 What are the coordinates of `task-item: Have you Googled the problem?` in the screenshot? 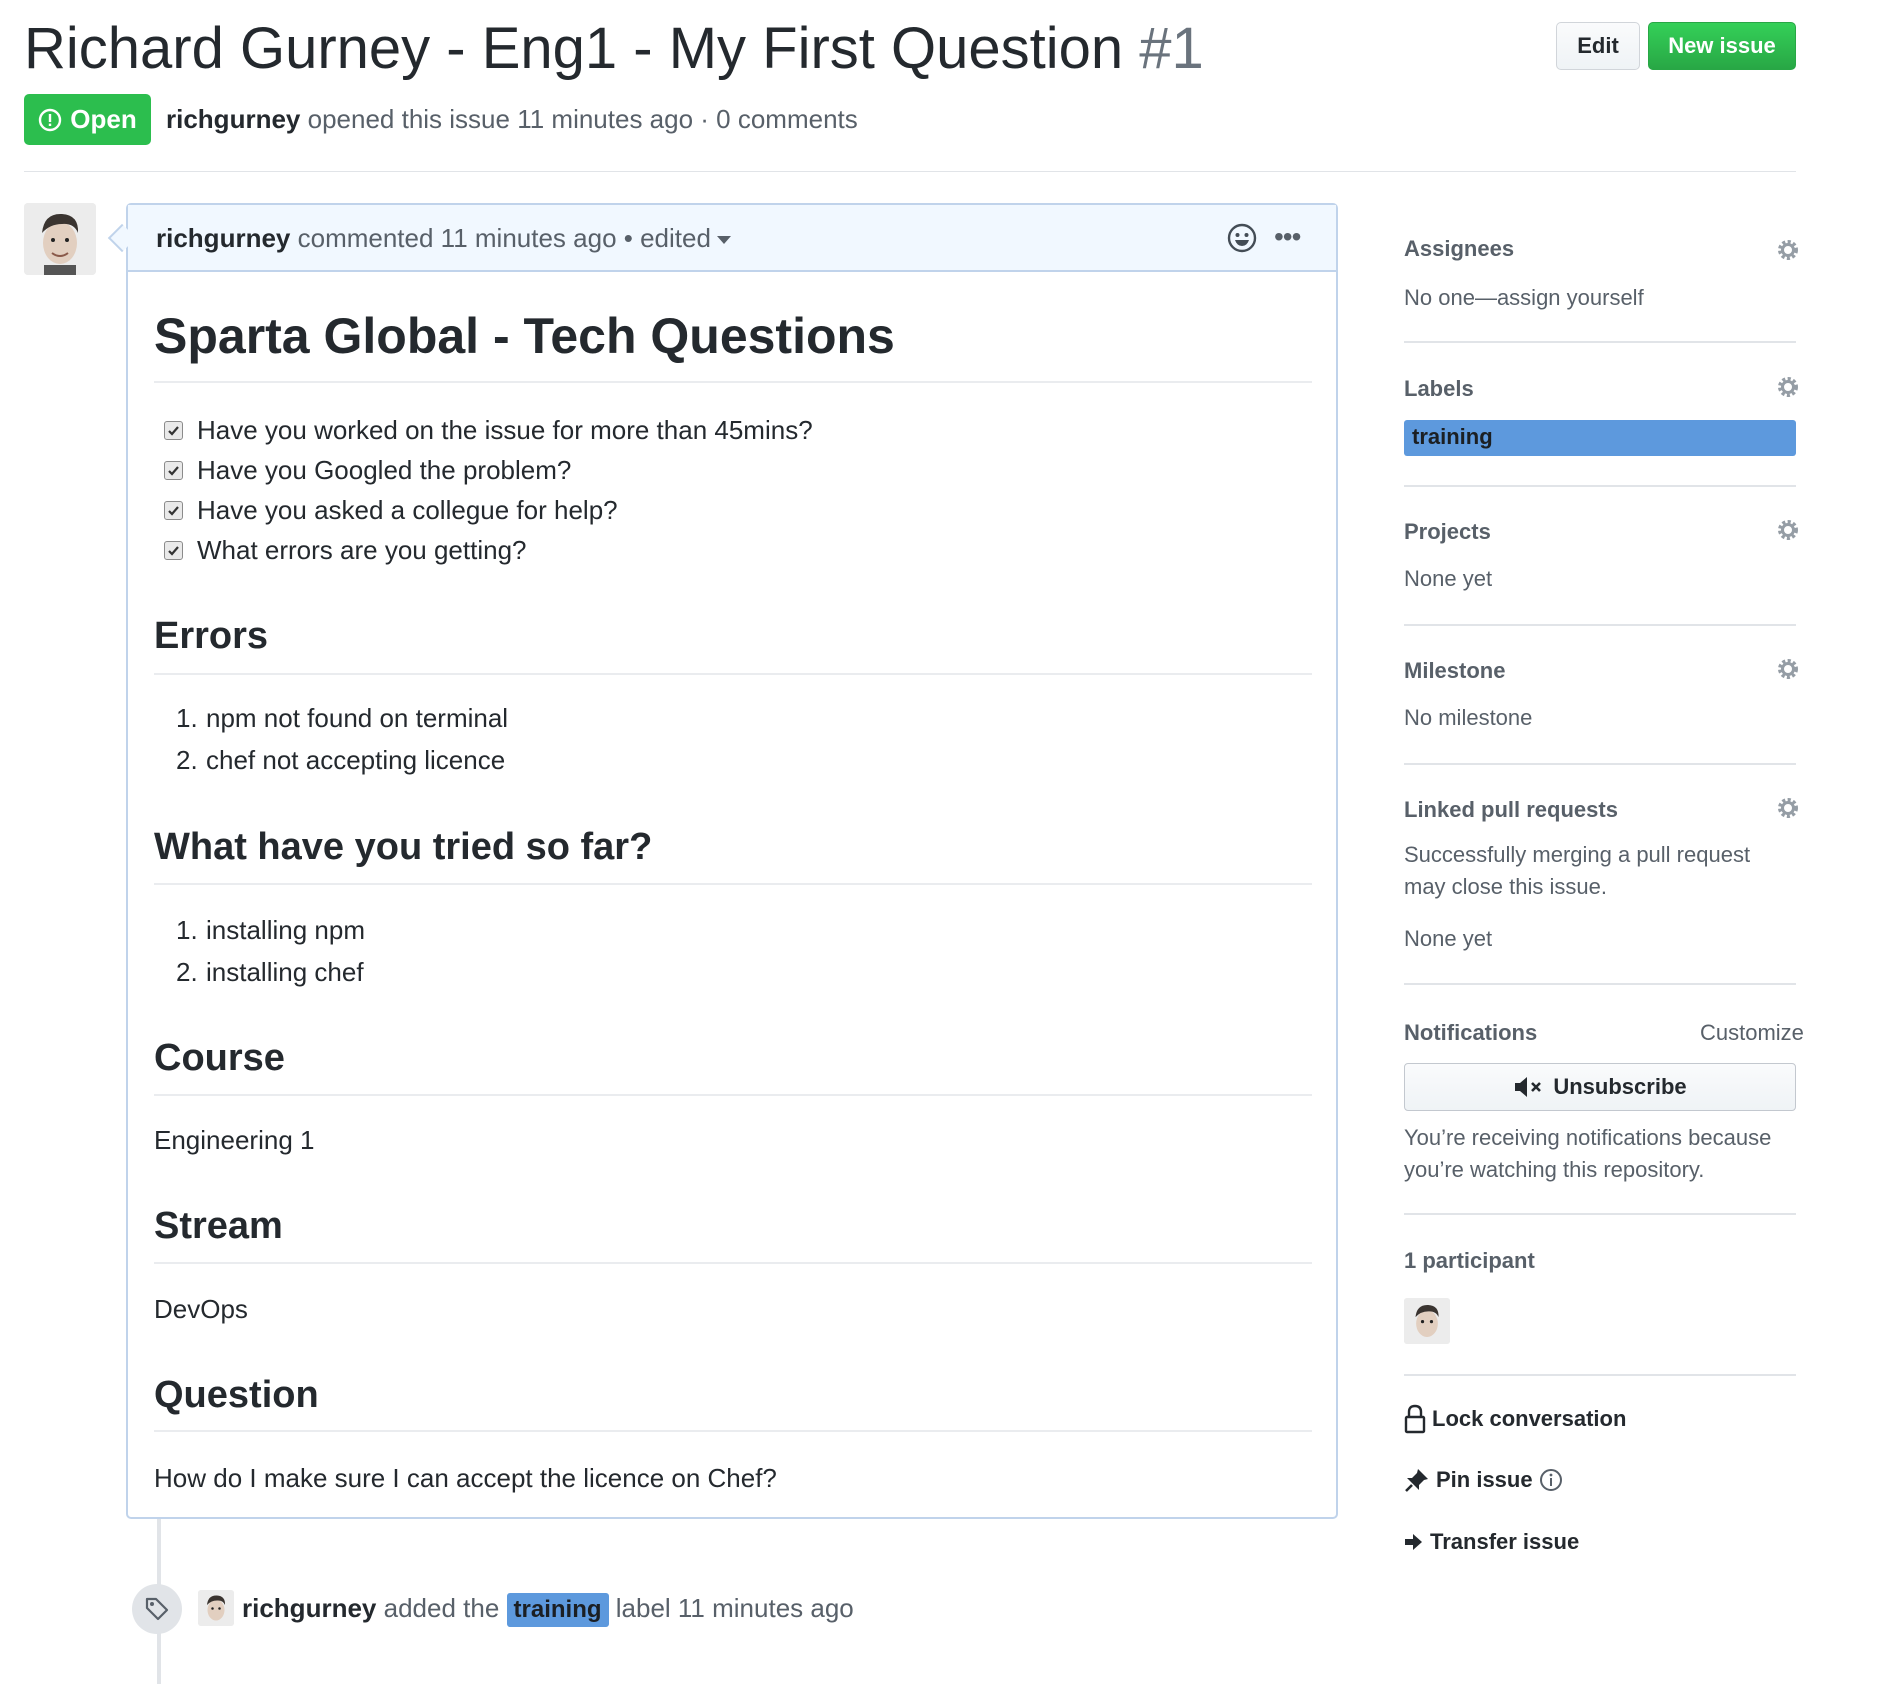 It's located at (367, 470).